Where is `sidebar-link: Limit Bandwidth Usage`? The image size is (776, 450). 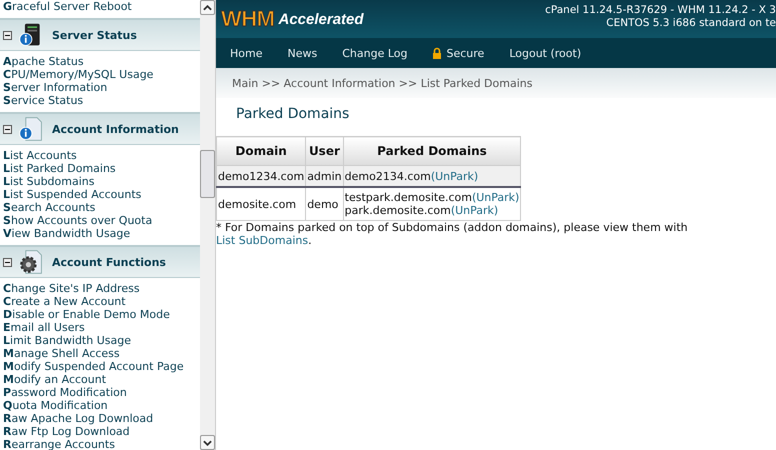 sidebar-link: Limit Bandwidth Usage is located at coordinates (100, 340).